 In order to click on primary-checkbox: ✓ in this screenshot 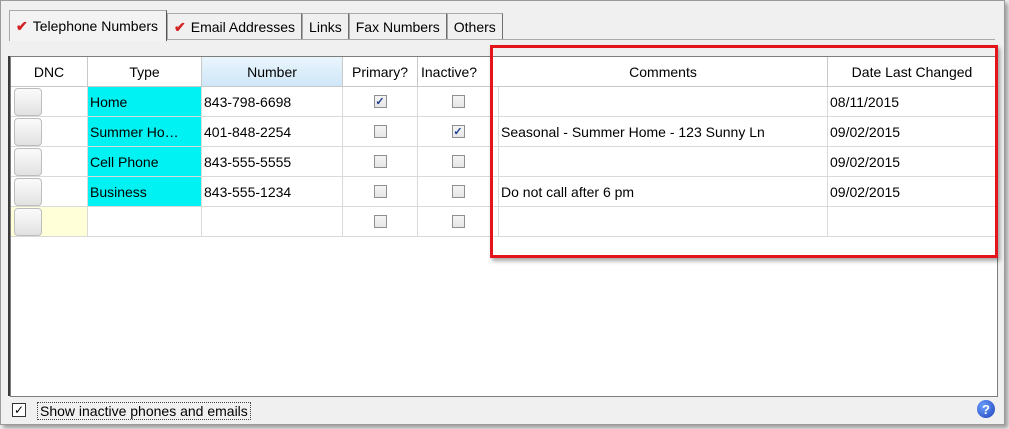, I will do `click(380, 101)`.